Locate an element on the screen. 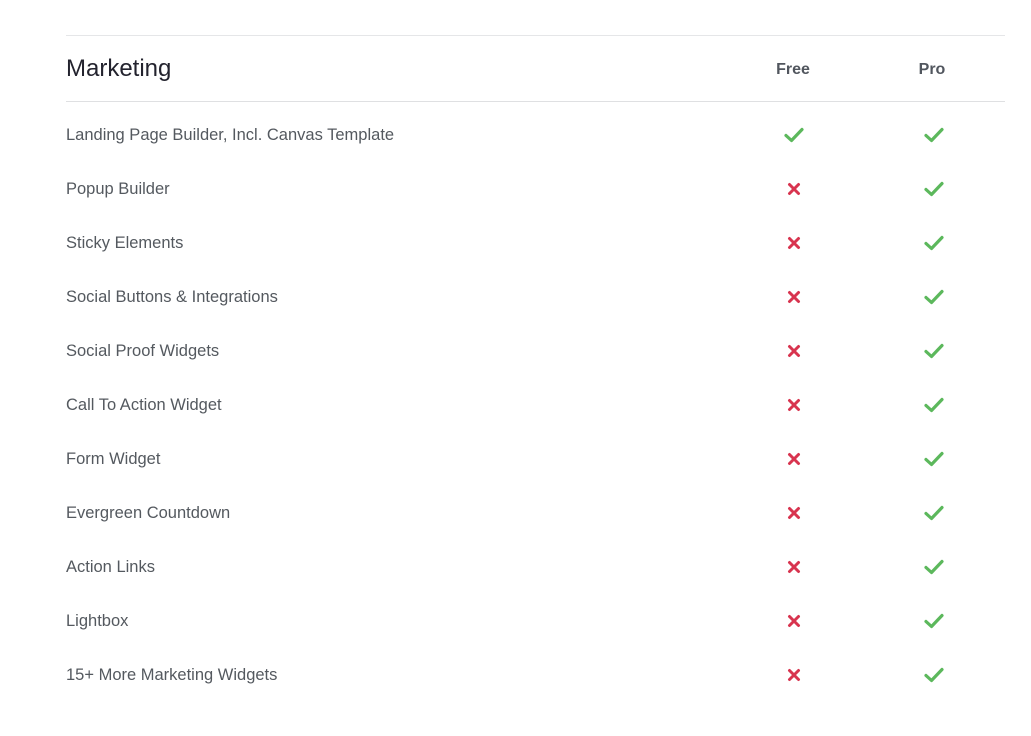 This screenshot has width=1031, height=736. table-header: Marketing Free Pro is located at coordinates (535, 69).